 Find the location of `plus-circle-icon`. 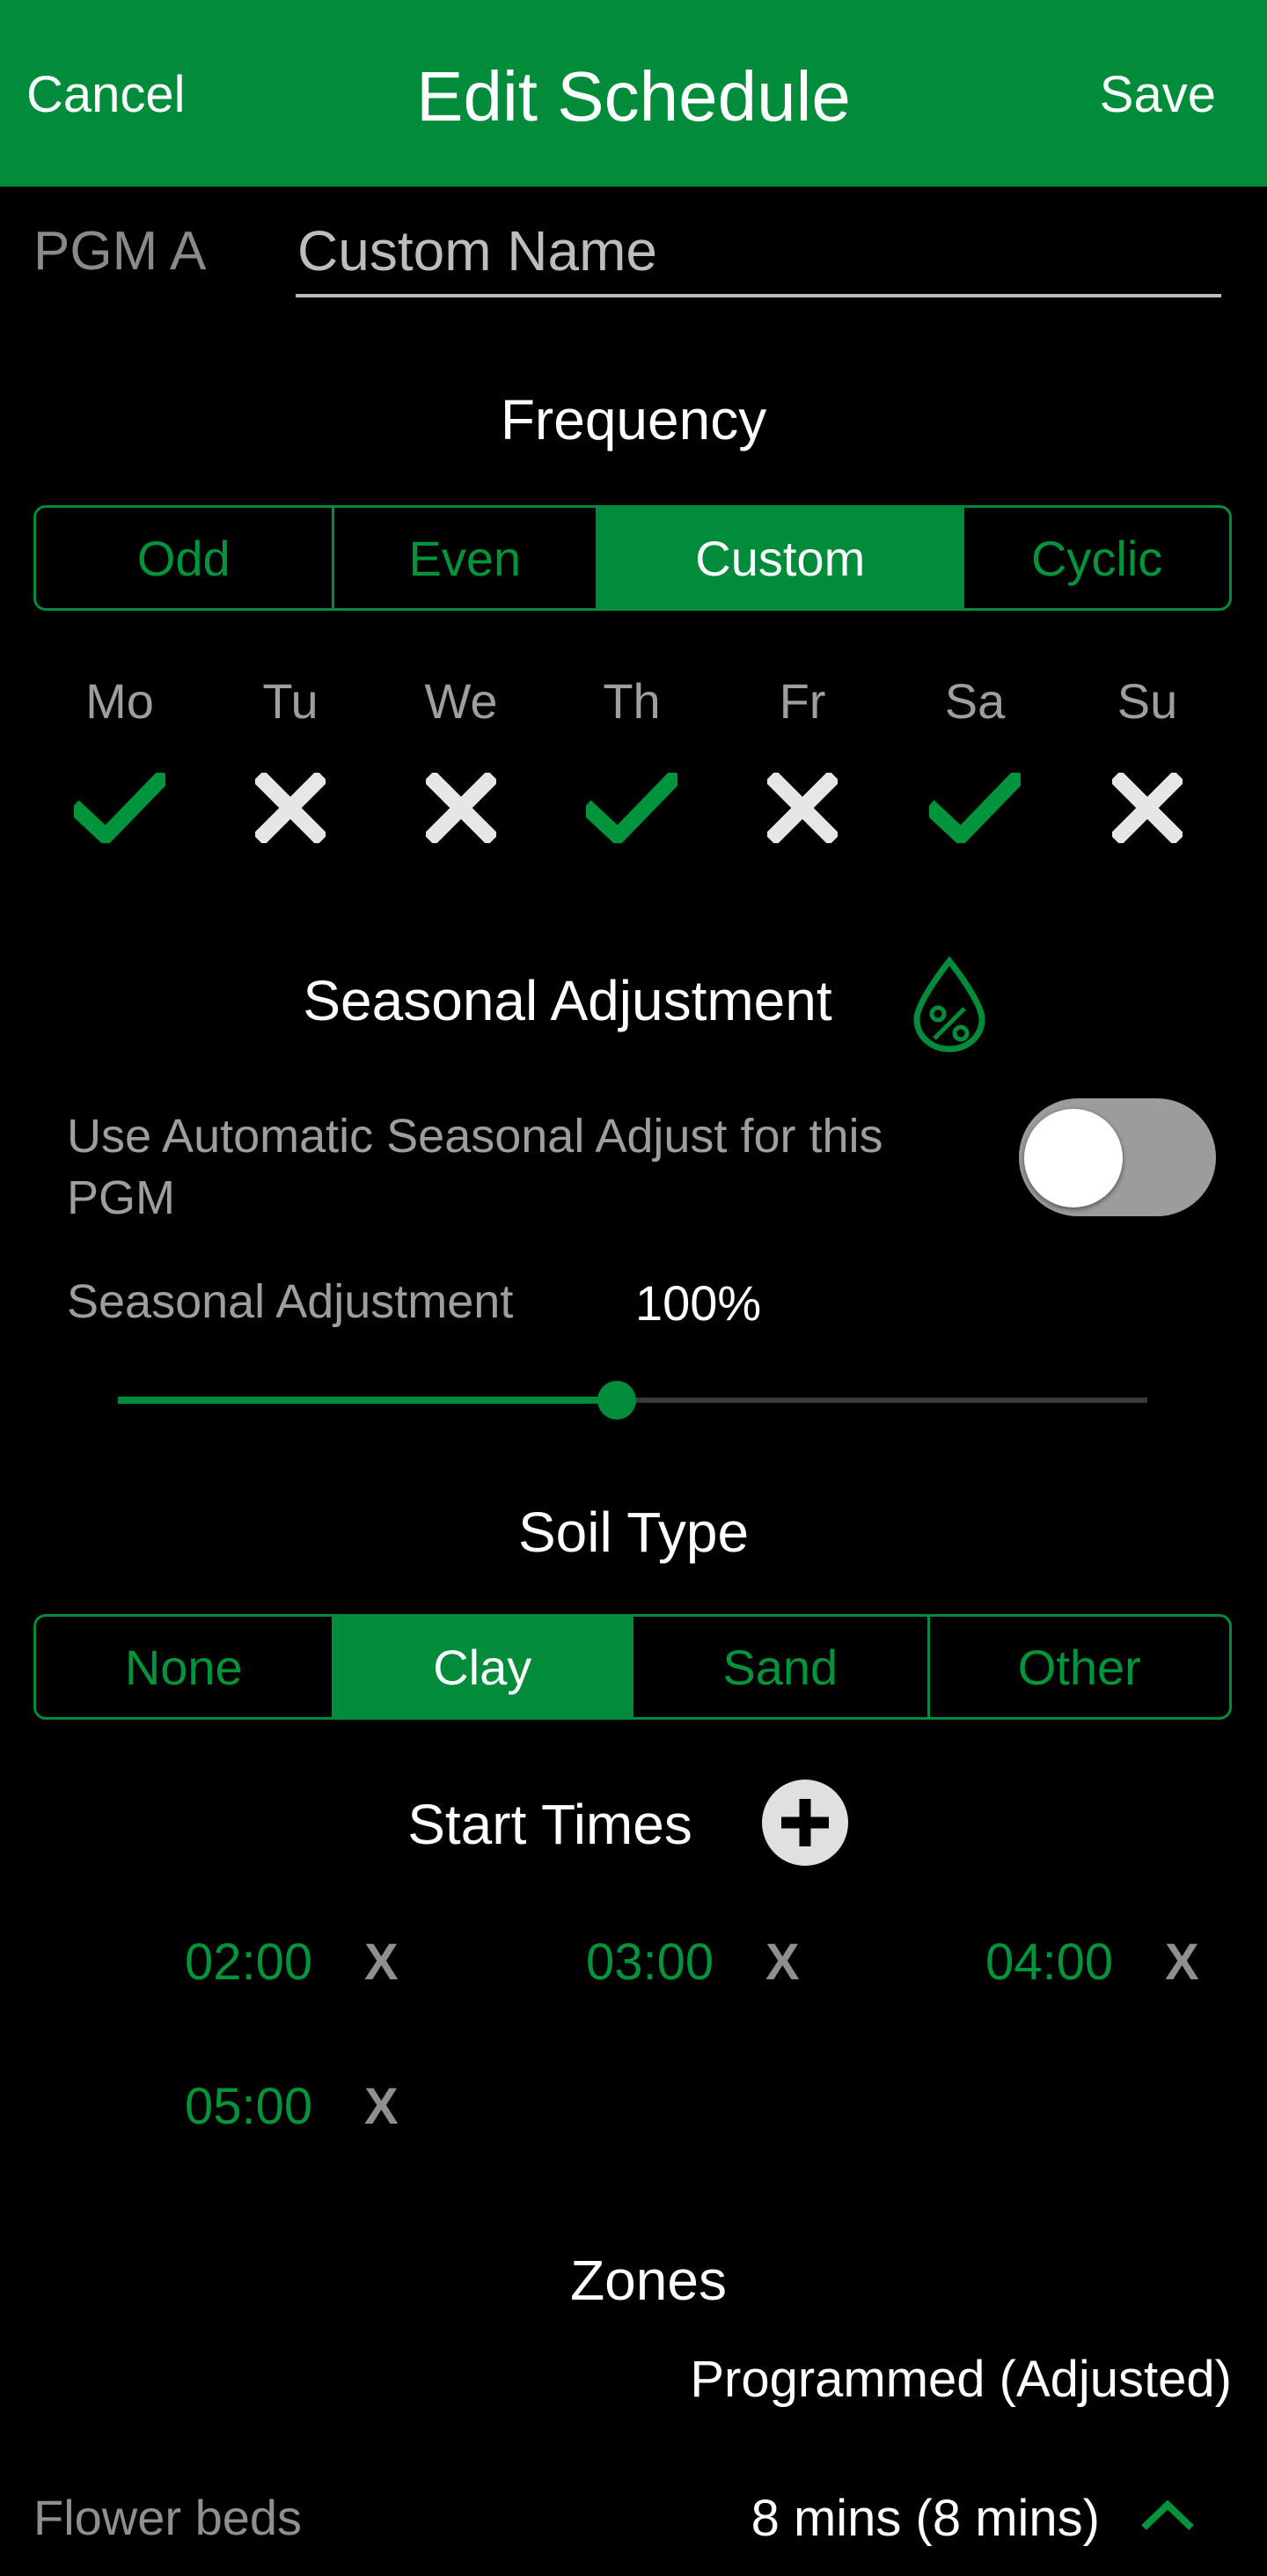

plus-circle-icon is located at coordinates (805, 1822).